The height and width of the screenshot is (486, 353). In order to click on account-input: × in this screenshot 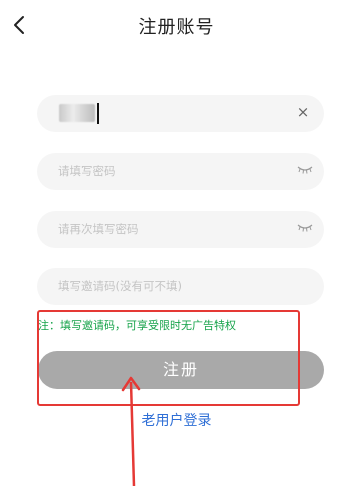, I will do `click(180, 113)`.